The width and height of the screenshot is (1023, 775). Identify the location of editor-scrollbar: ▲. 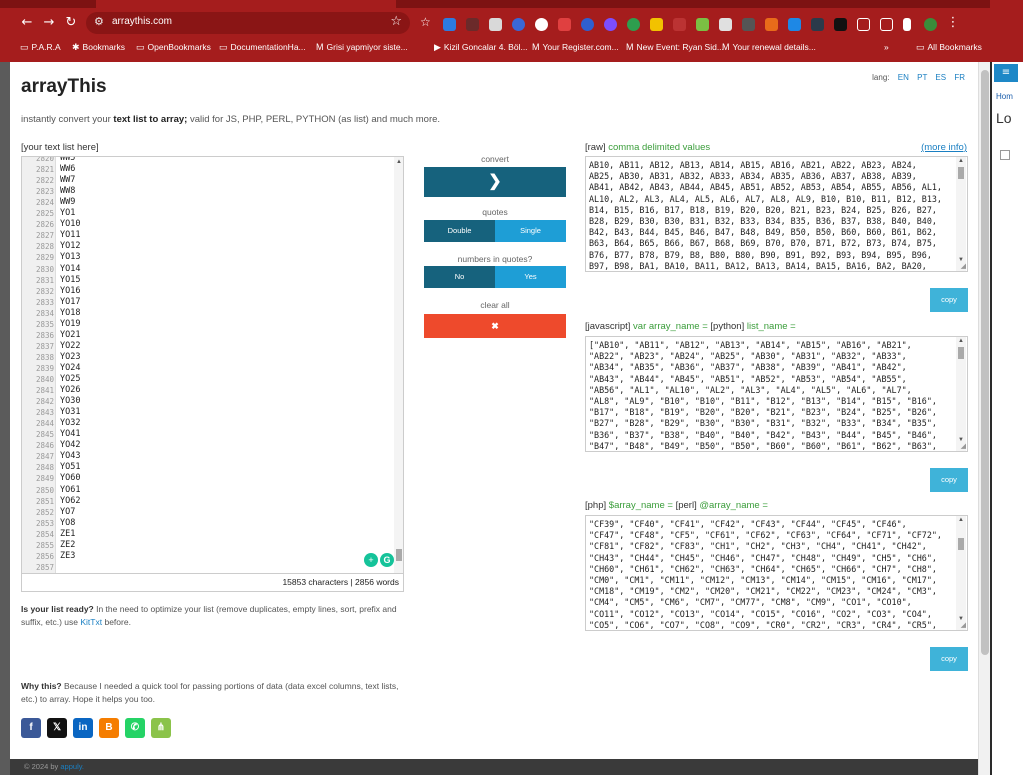
(398, 365).